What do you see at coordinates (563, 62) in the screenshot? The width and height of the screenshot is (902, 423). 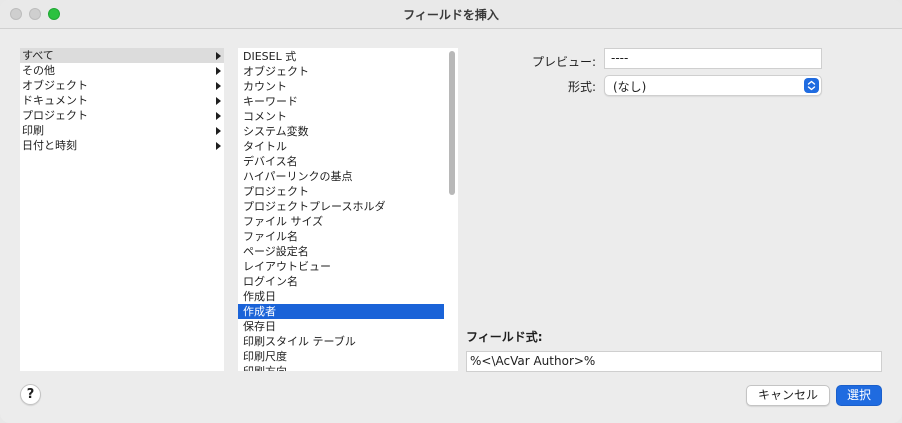 I see `preview-label: プレビュー:` at bounding box center [563, 62].